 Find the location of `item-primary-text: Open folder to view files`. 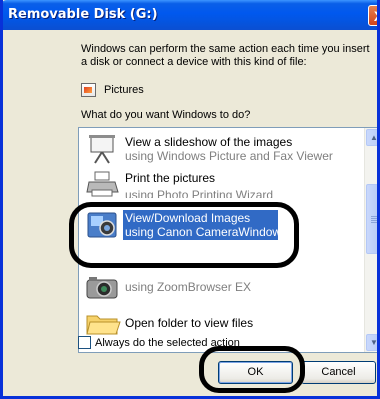

item-primary-text: Open folder to view files is located at coordinates (189, 323).